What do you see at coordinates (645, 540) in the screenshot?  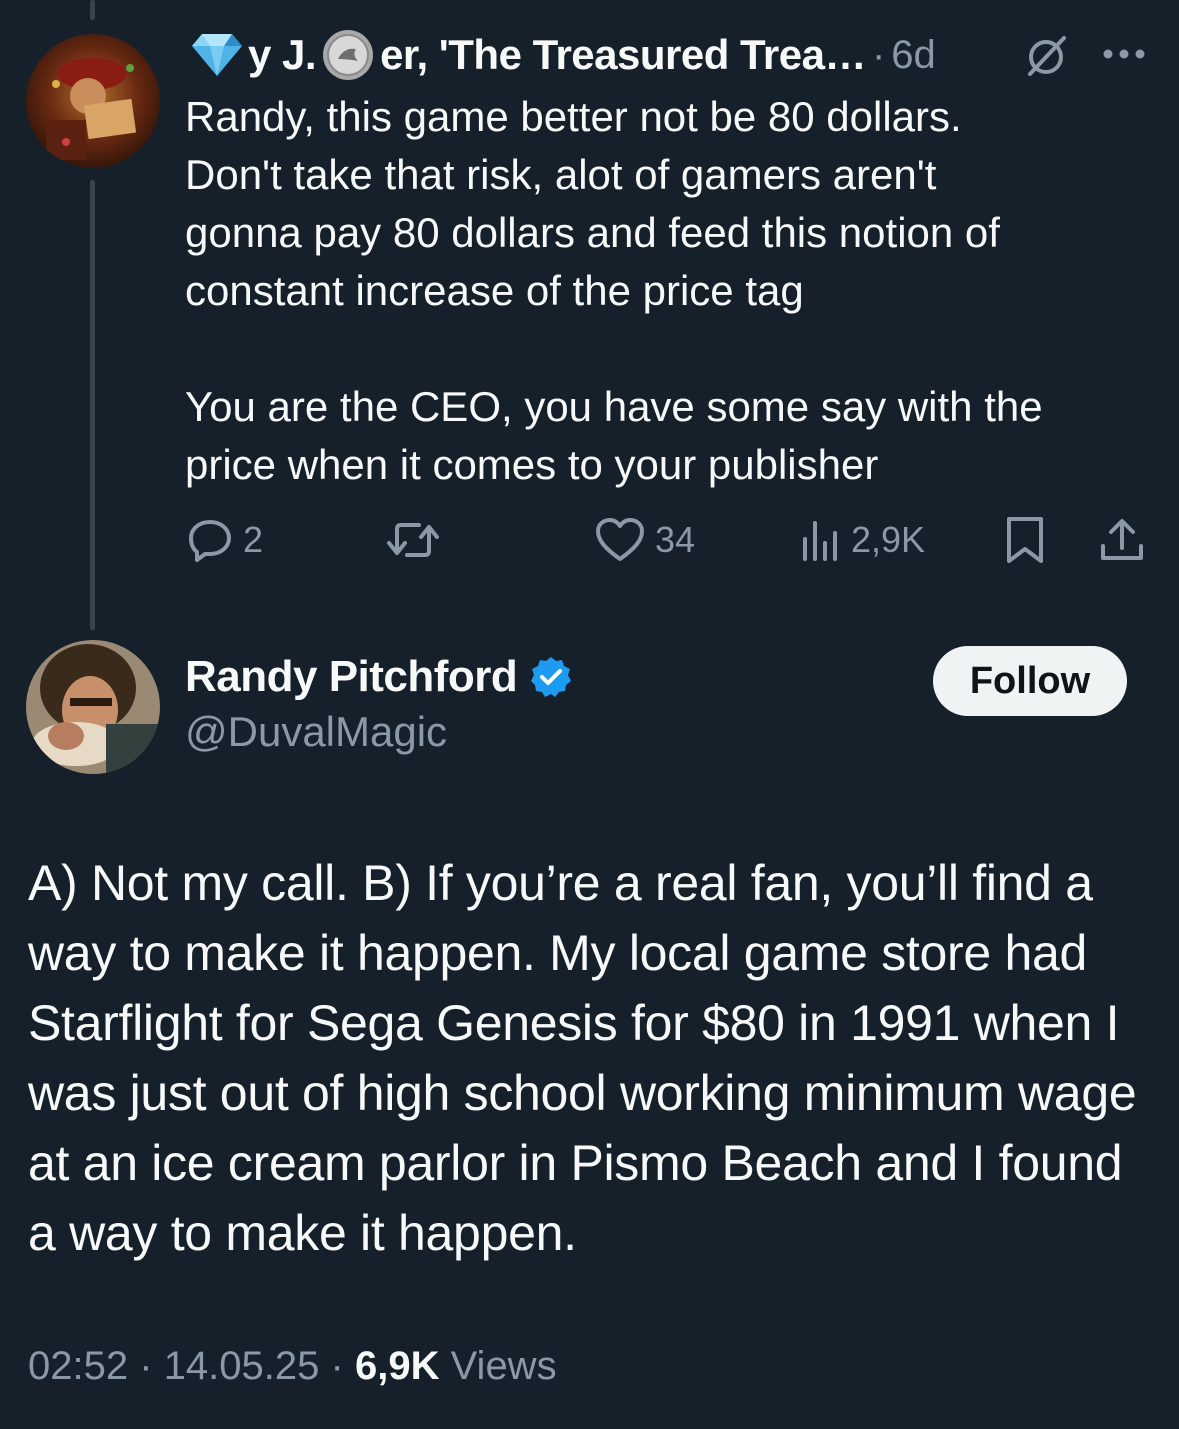 I see `like-button: 34` at bounding box center [645, 540].